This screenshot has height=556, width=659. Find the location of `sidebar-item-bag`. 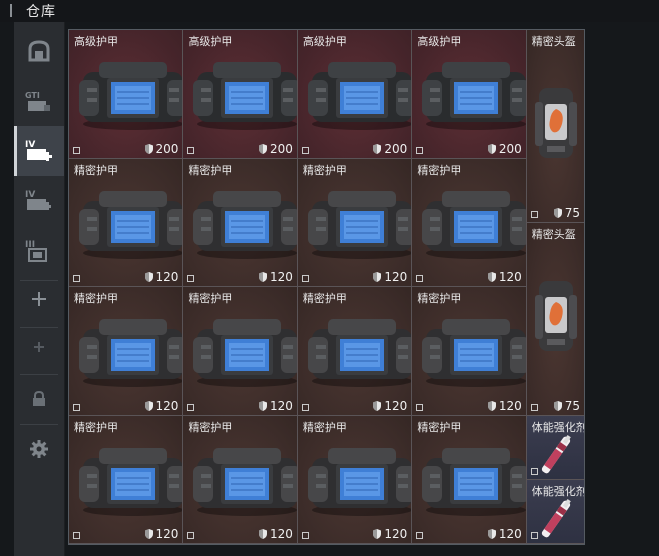

sidebar-item-bag is located at coordinates (39, 51).